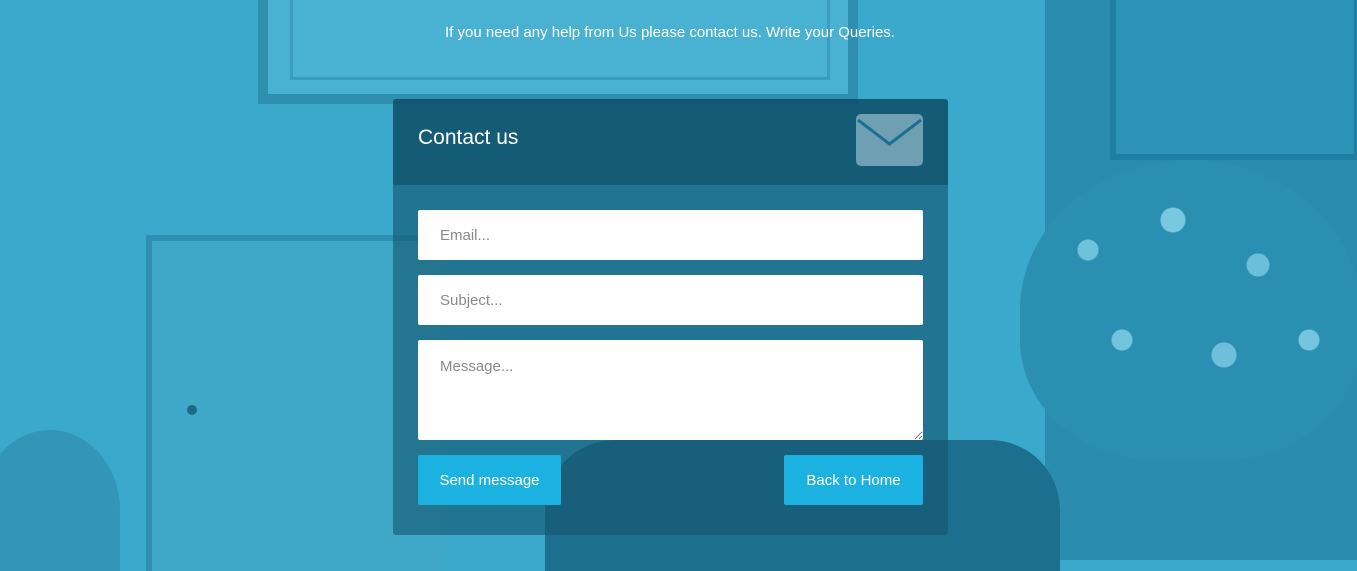  Describe the element at coordinates (670, 142) in the screenshot. I see `contact-panel-header: Contact us` at that location.